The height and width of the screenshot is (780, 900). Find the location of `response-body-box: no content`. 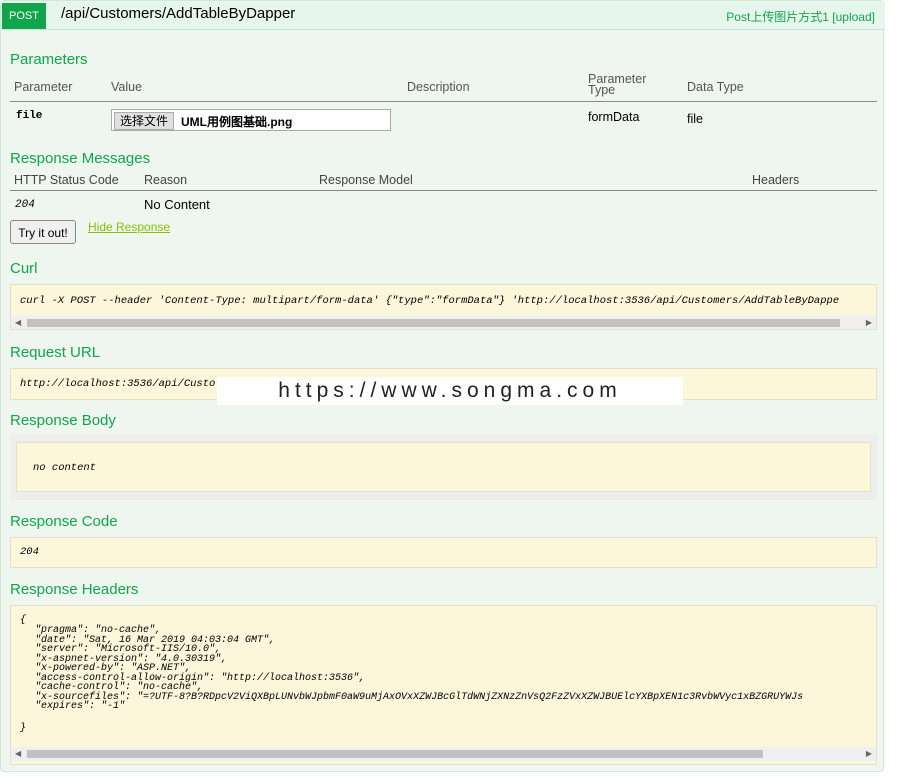

response-body-box: no content is located at coordinates (443, 467).